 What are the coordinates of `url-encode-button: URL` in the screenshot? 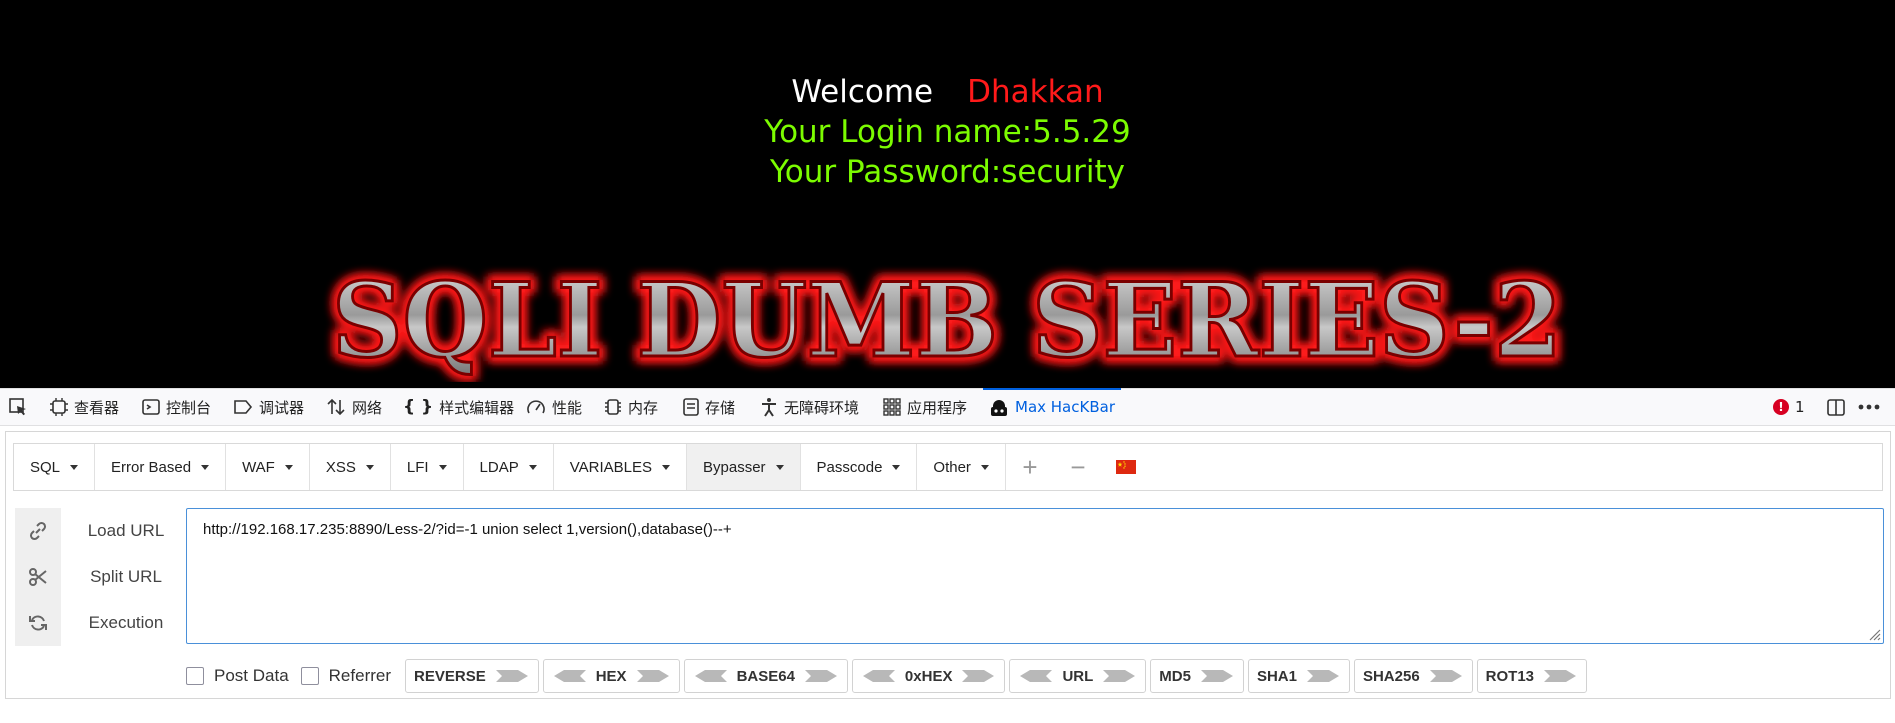 It's located at (1078, 676).